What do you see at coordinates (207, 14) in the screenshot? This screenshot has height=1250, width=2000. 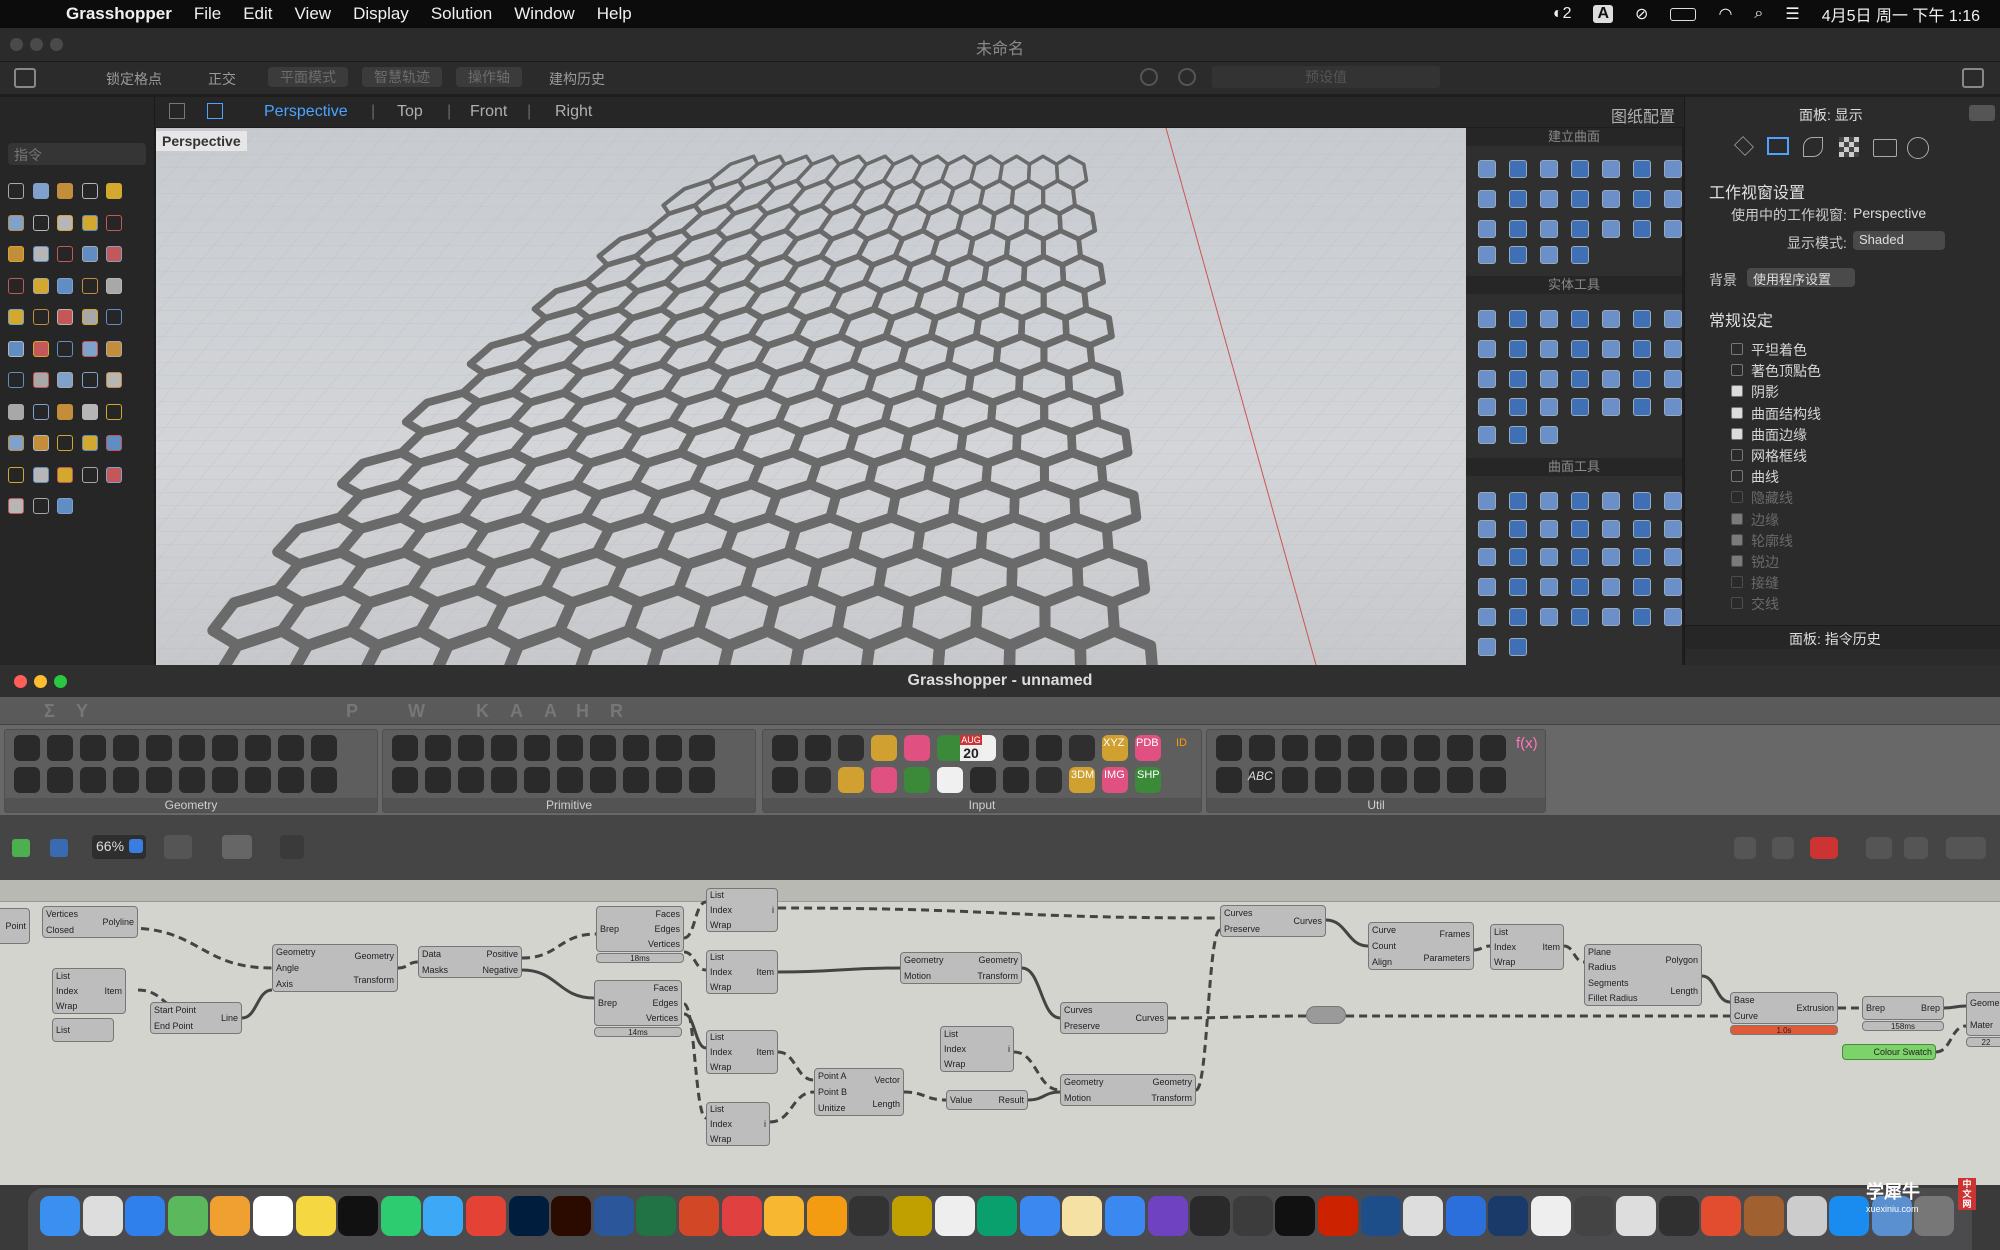 I see `menu-file: File` at bounding box center [207, 14].